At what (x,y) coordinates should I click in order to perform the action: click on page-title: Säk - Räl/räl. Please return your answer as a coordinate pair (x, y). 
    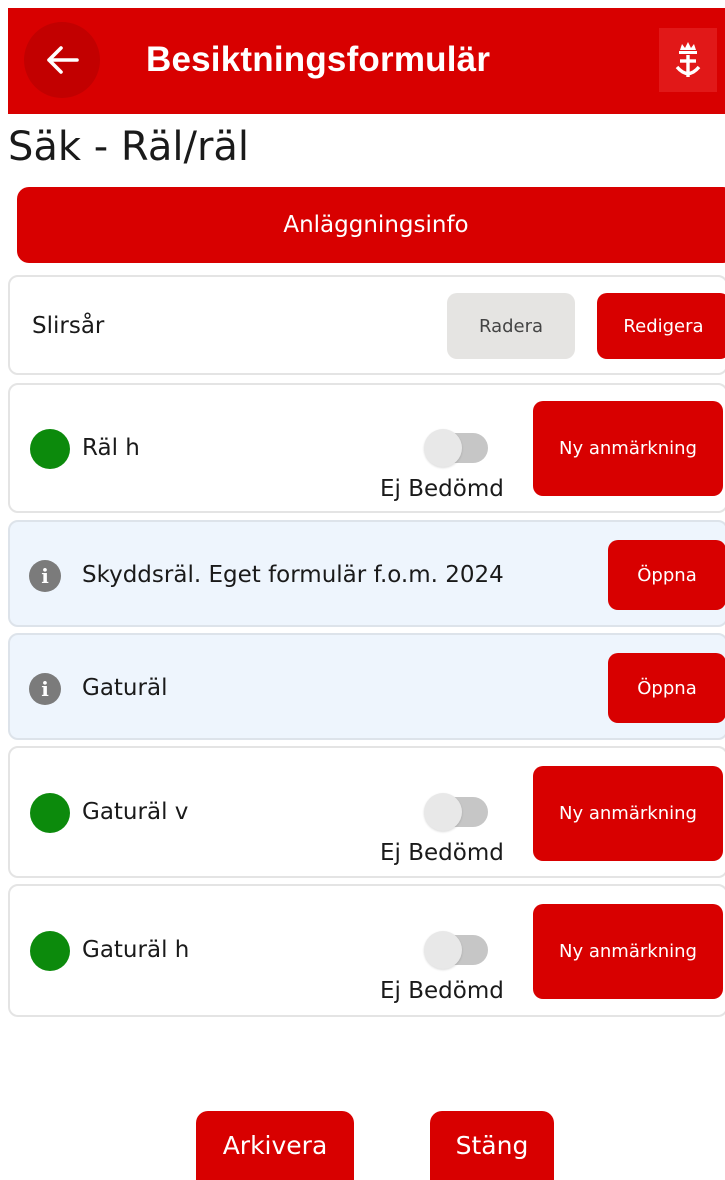
    Looking at the image, I should click on (129, 147).